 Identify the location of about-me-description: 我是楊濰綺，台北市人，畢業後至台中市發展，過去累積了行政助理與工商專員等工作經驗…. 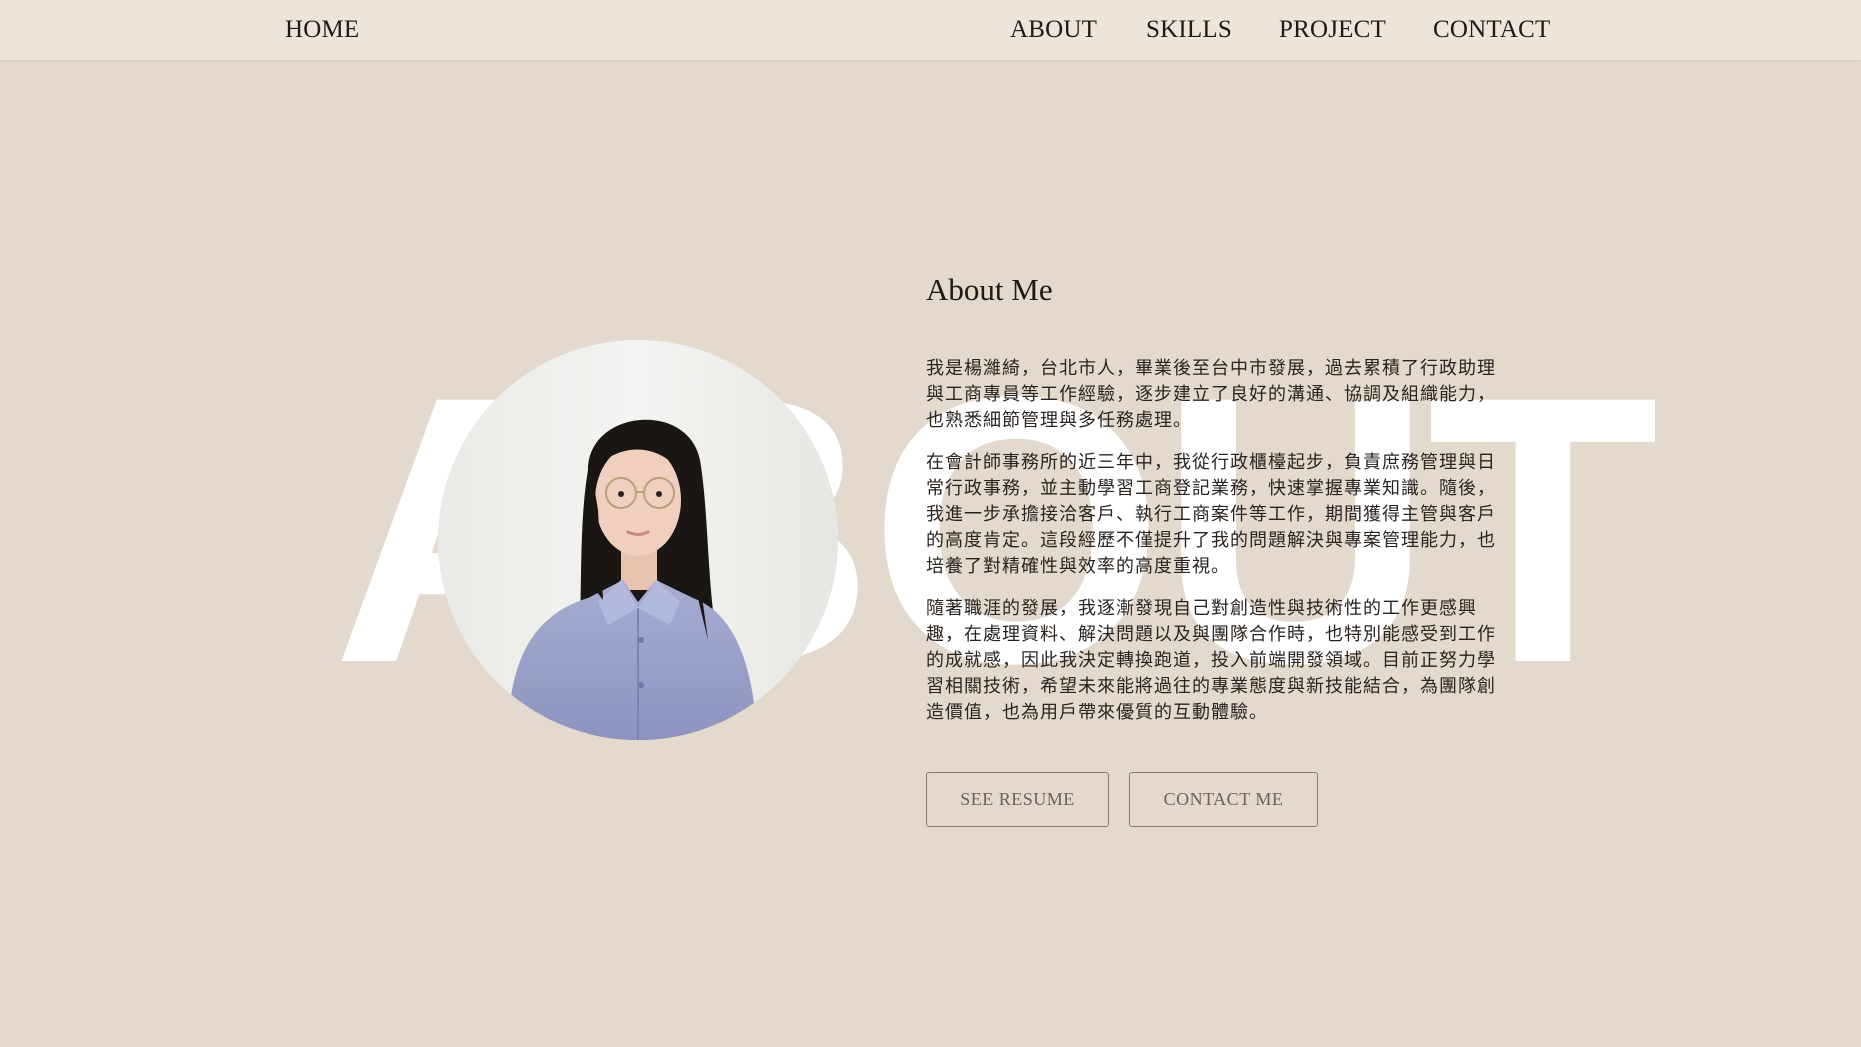
(1216, 549).